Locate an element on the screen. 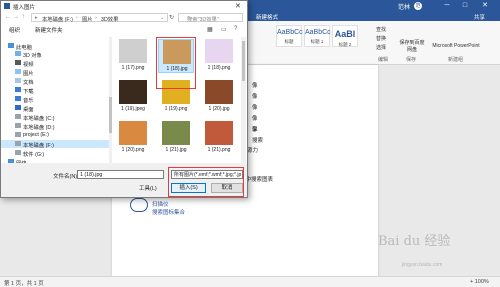  group-editing: 编辑 is located at coordinates (383, 60).